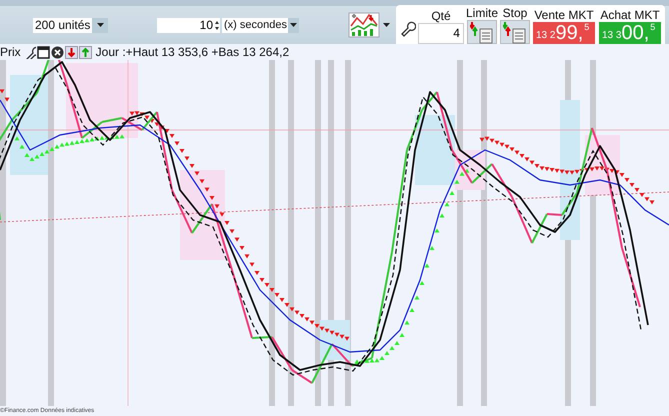 The height and width of the screenshot is (416, 669). What do you see at coordinates (482, 13) in the screenshot?
I see `order-type-label: Limite` at bounding box center [482, 13].